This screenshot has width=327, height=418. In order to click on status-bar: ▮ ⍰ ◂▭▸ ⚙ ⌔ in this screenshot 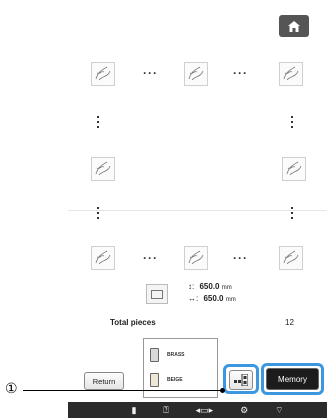, I will do `click(197, 410)`.